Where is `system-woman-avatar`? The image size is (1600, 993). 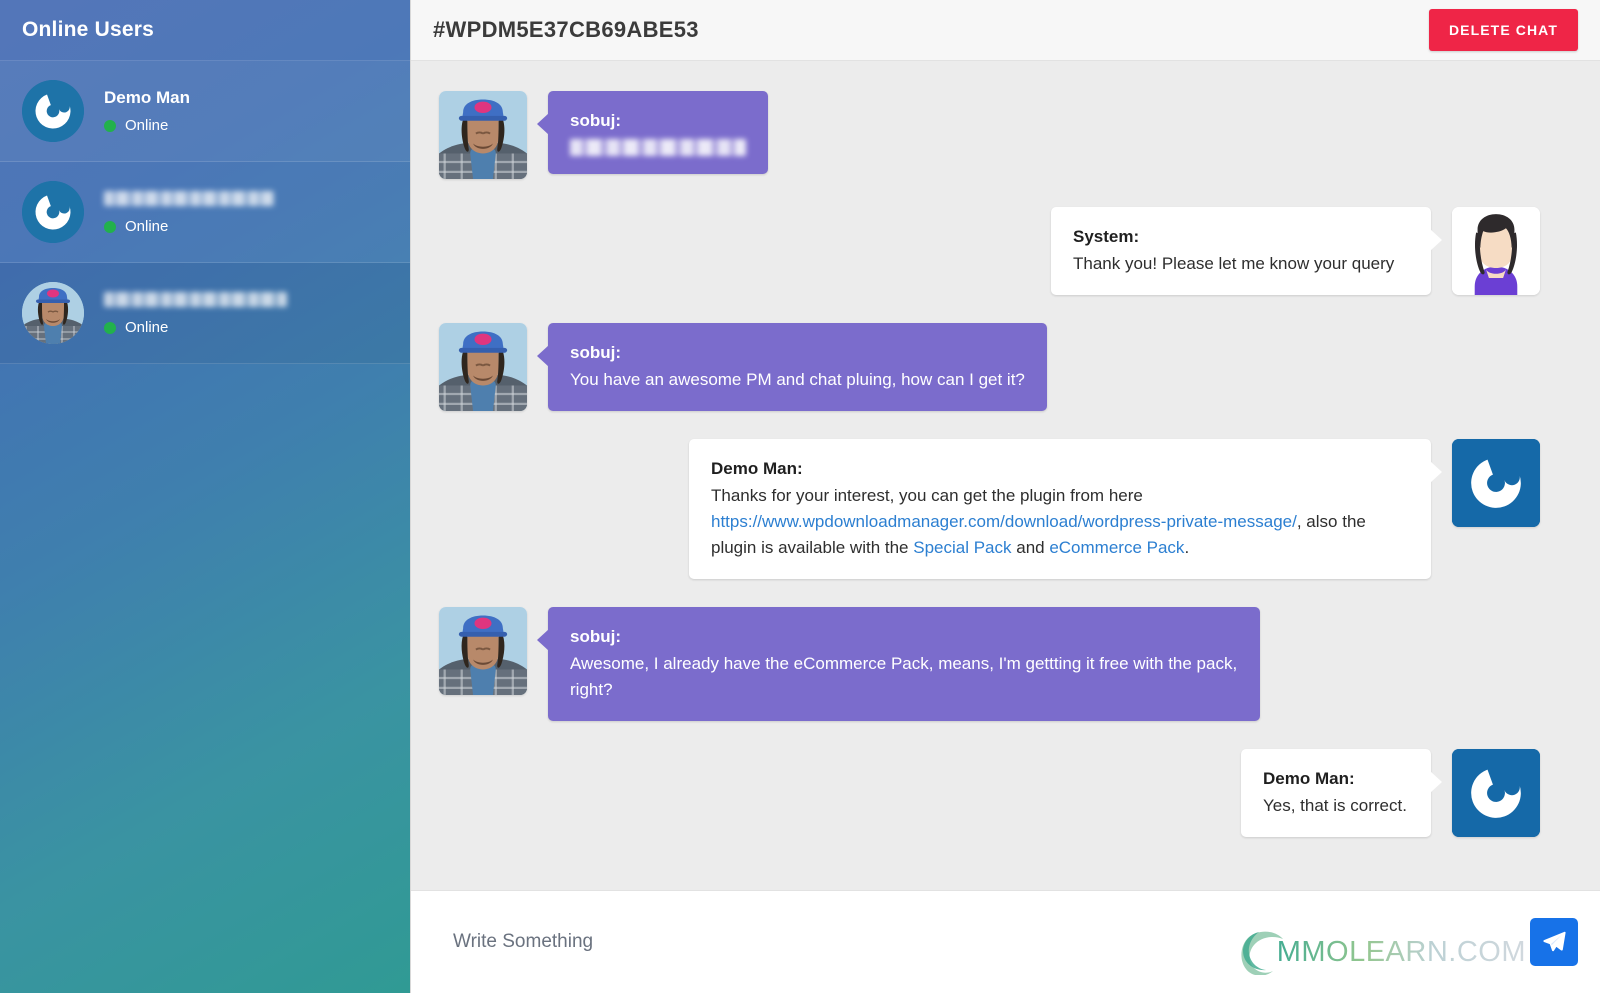
system-woman-avatar is located at coordinates (1496, 251).